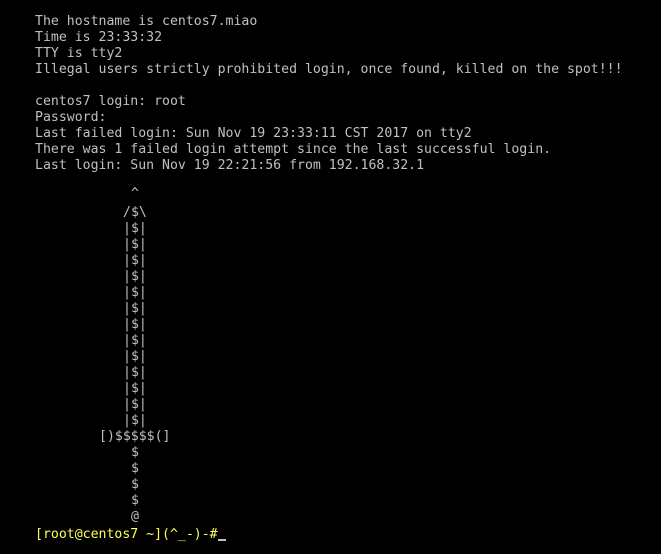  I want to click on command-line: [root@centos7 ~](^_-)-#, so click(130, 535).